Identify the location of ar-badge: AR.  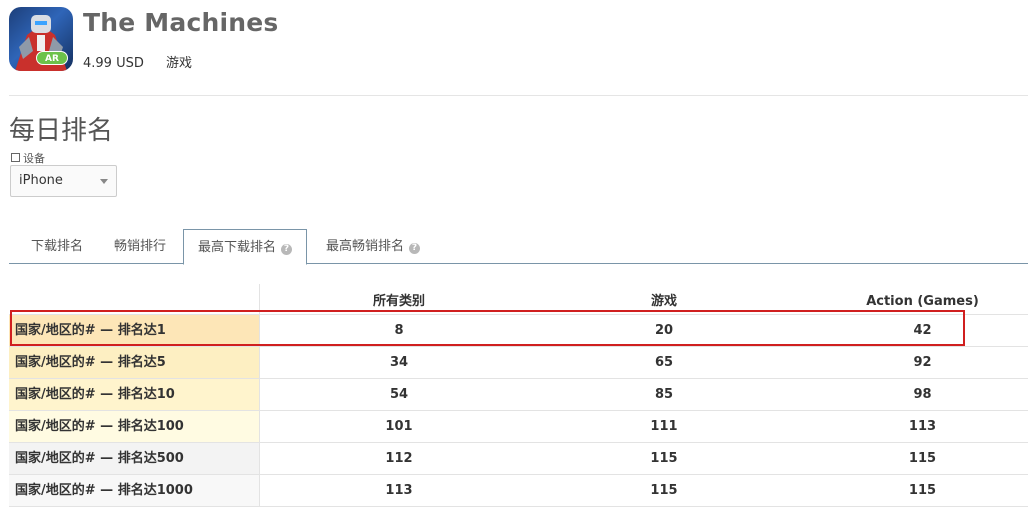
(52, 58).